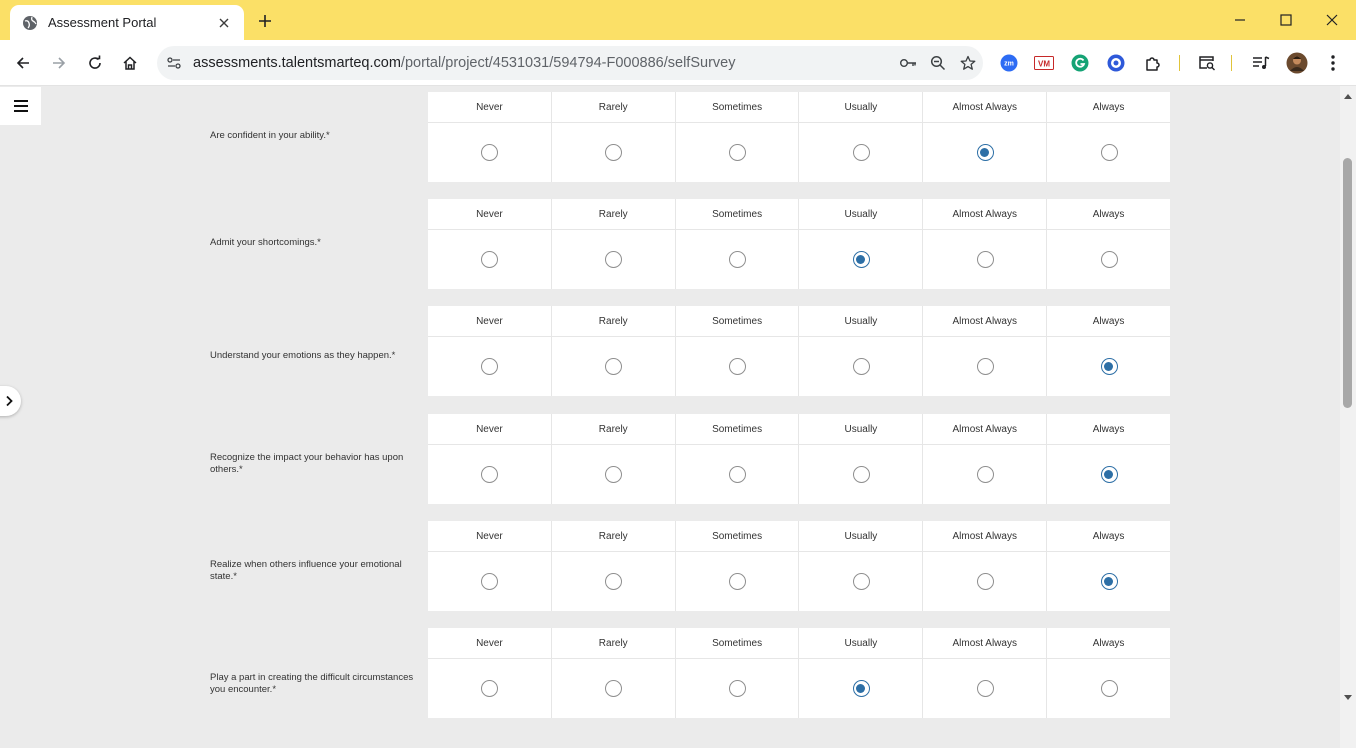 The image size is (1356, 748). Describe the element at coordinates (127, 22) in the screenshot. I see `browser-tab: Assessment Portal` at that location.